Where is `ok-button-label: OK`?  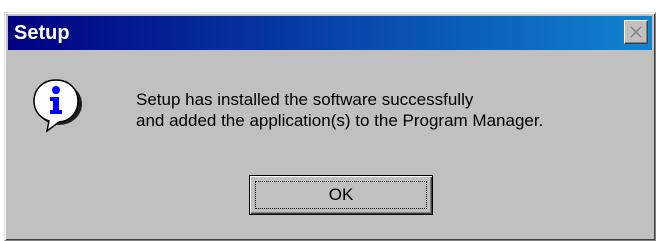
ok-button-label: OK is located at coordinates (341, 194).